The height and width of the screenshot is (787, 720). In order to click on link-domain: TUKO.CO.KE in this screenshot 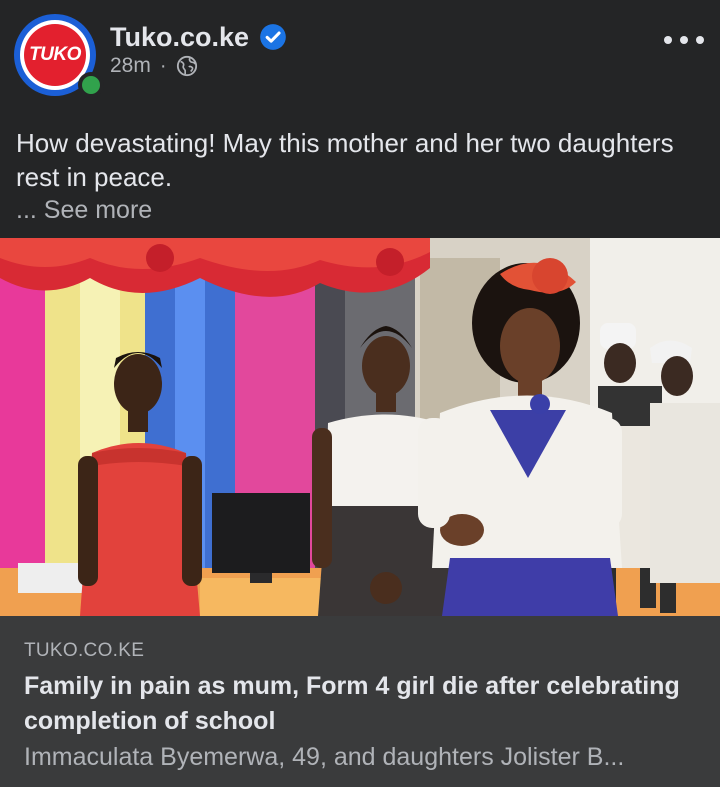, I will do `click(84, 650)`.